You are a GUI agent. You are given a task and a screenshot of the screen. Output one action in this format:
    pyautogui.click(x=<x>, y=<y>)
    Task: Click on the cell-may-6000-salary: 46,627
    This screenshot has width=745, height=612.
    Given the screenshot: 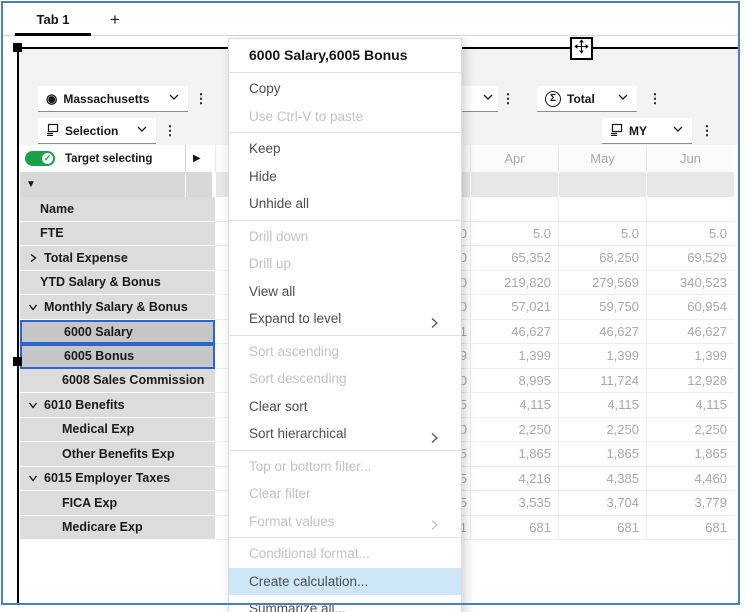 What is the action you would take?
    pyautogui.click(x=602, y=331)
    